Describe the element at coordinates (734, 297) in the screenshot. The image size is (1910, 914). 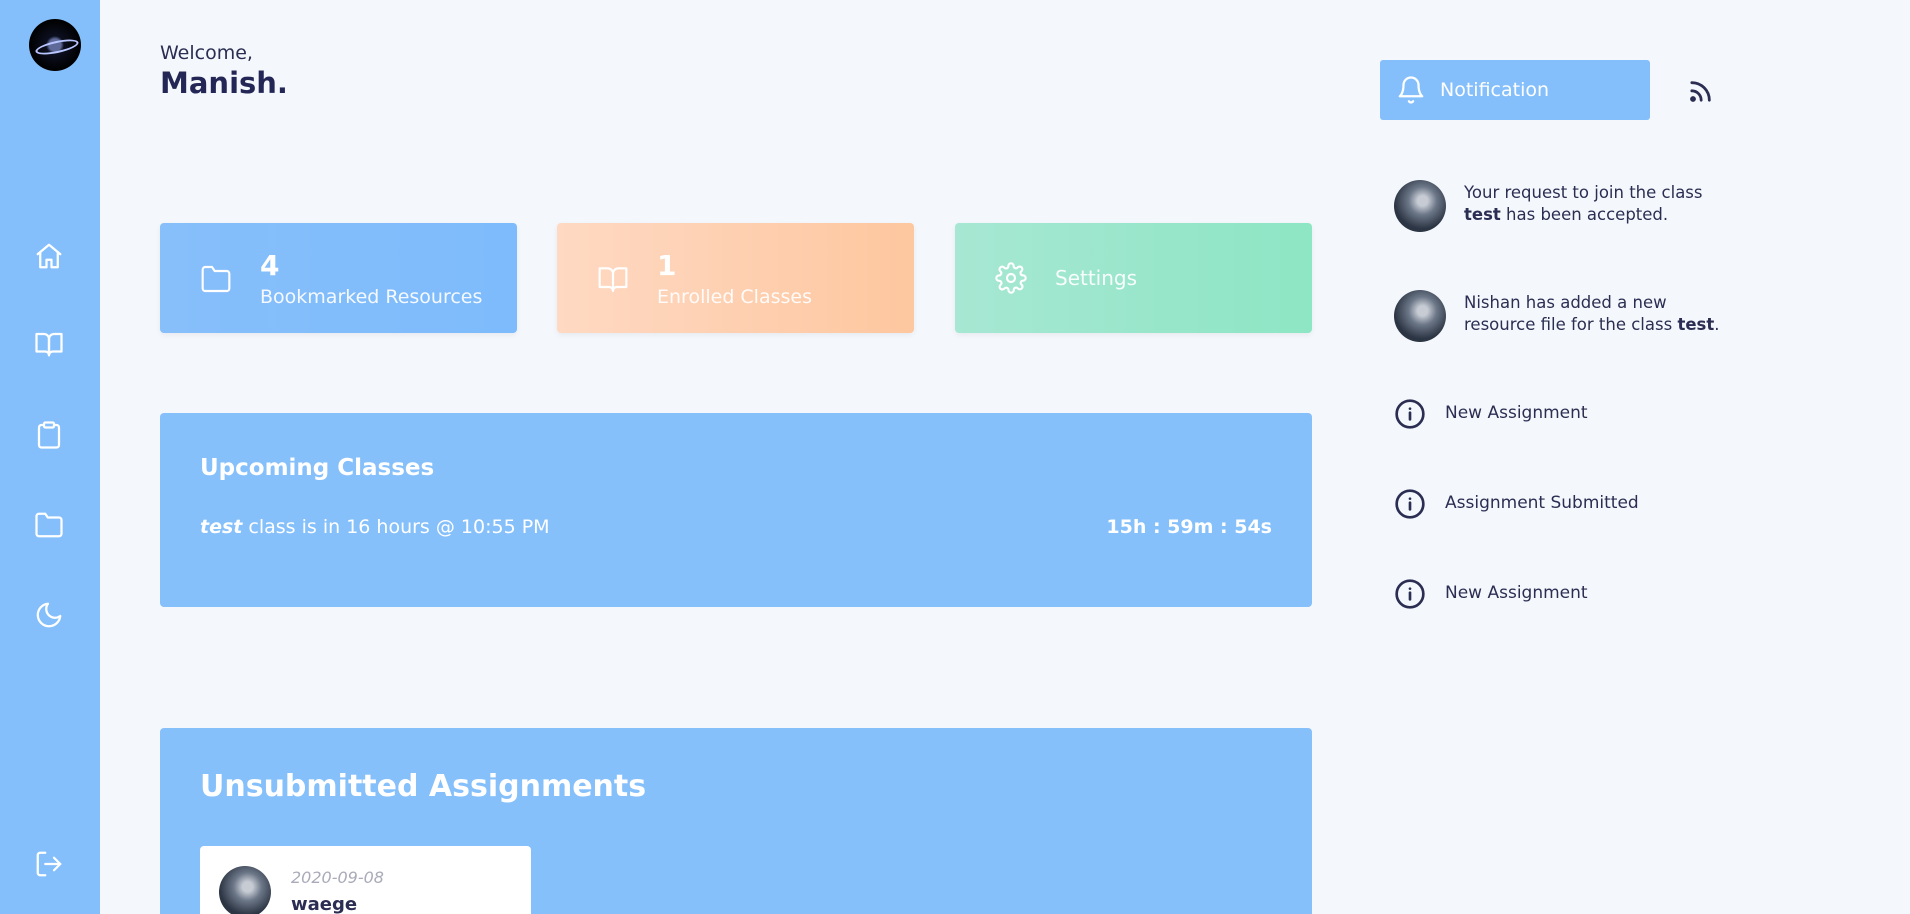
I see `enrolled-label: Enrolled Classes` at that location.